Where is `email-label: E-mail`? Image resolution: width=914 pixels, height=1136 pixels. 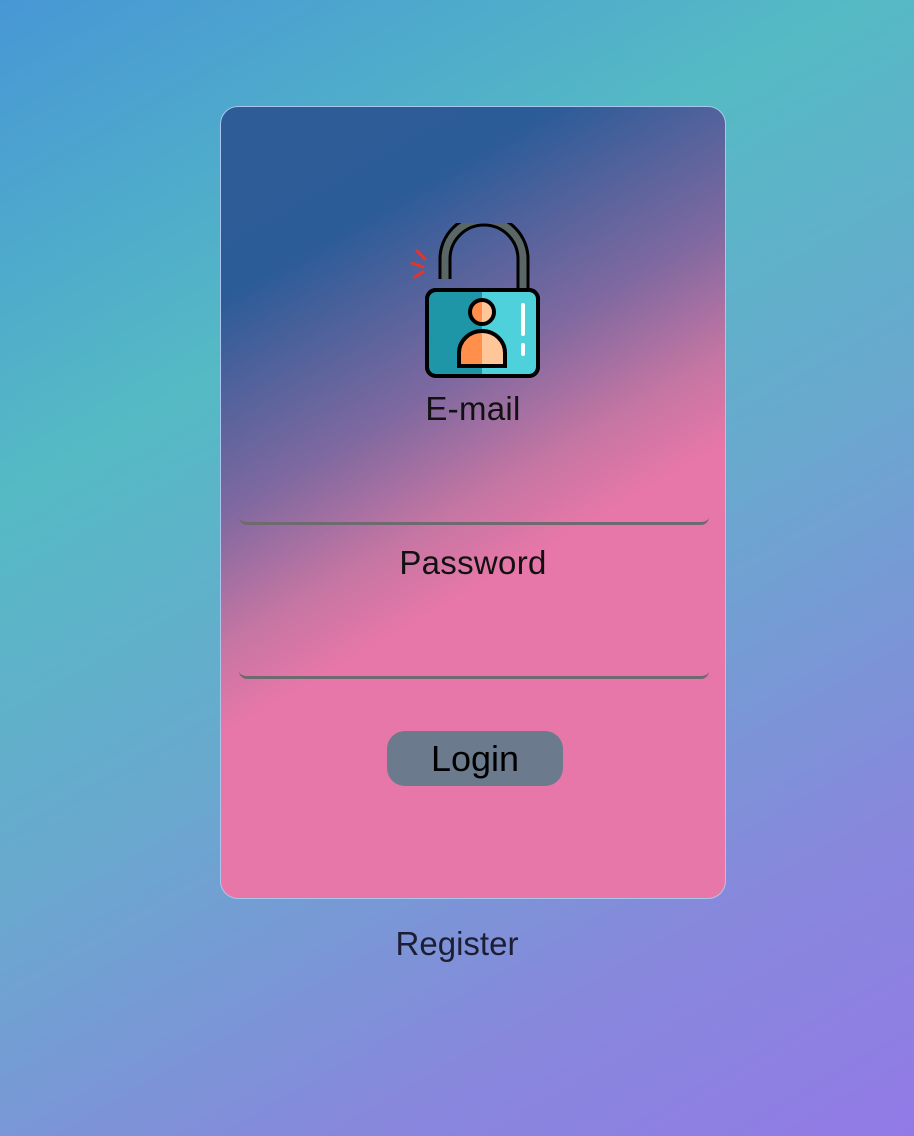
email-label: E-mail is located at coordinates (473, 408).